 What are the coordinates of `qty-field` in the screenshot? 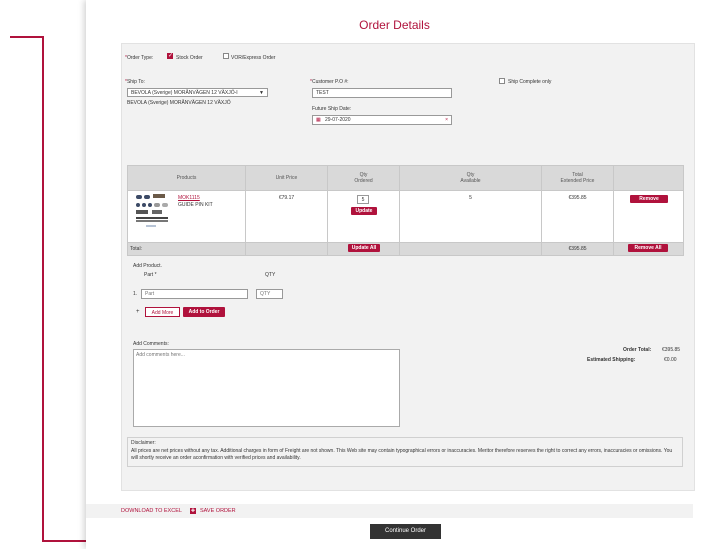 It's located at (269, 294).